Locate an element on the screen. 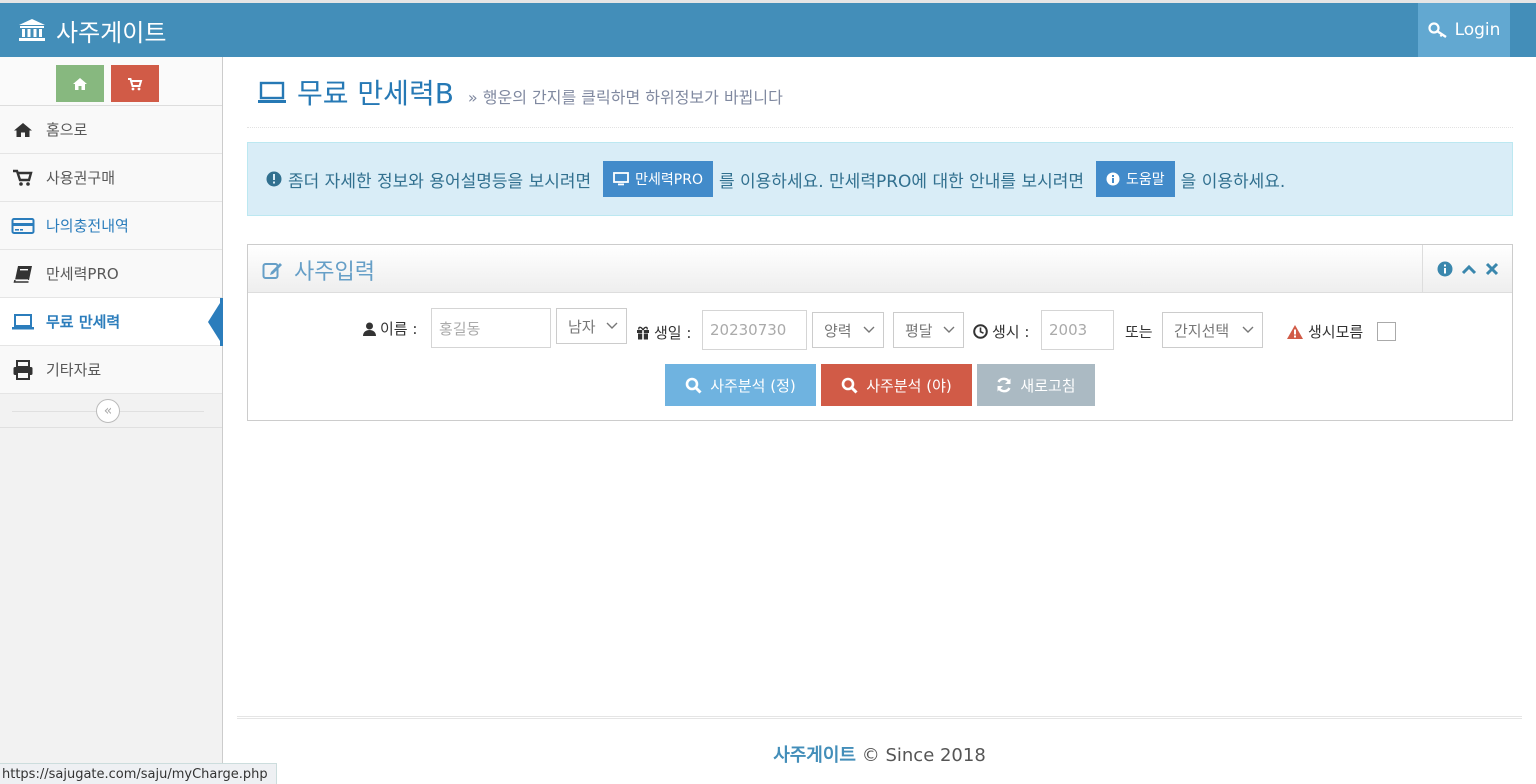  warning-icon is located at coordinates (1295, 331).